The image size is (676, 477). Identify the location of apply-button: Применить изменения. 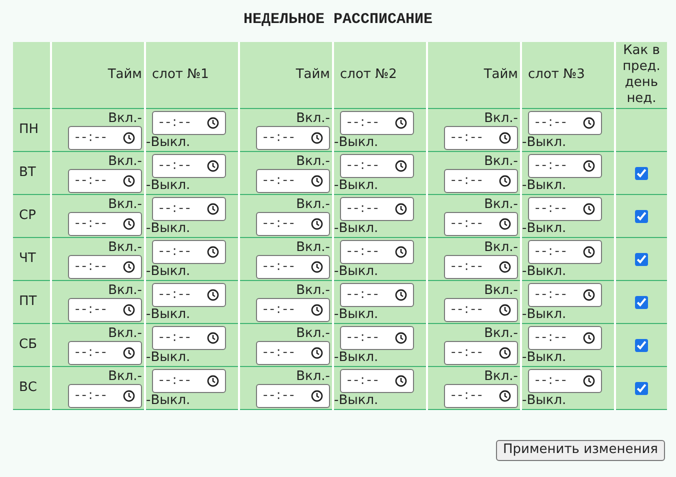
(580, 450).